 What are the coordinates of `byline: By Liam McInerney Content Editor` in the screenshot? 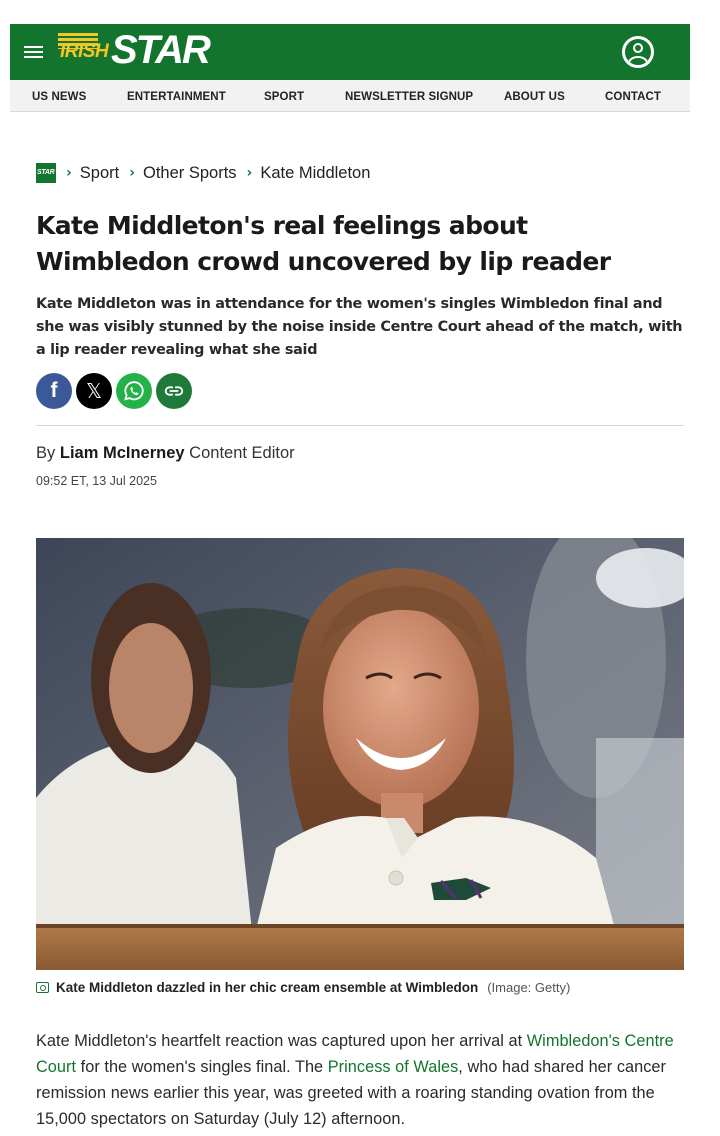 It's located at (165, 453).